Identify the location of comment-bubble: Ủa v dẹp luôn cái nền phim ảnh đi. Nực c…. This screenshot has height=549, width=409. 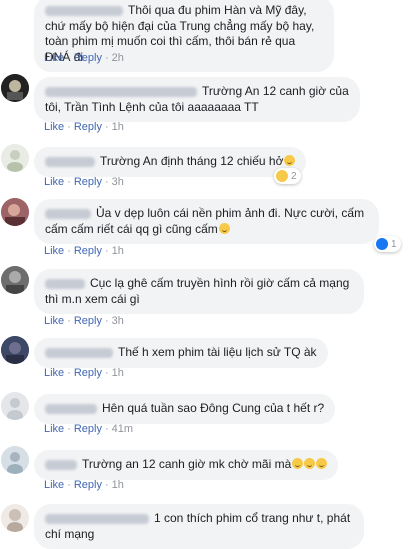
(206, 221).